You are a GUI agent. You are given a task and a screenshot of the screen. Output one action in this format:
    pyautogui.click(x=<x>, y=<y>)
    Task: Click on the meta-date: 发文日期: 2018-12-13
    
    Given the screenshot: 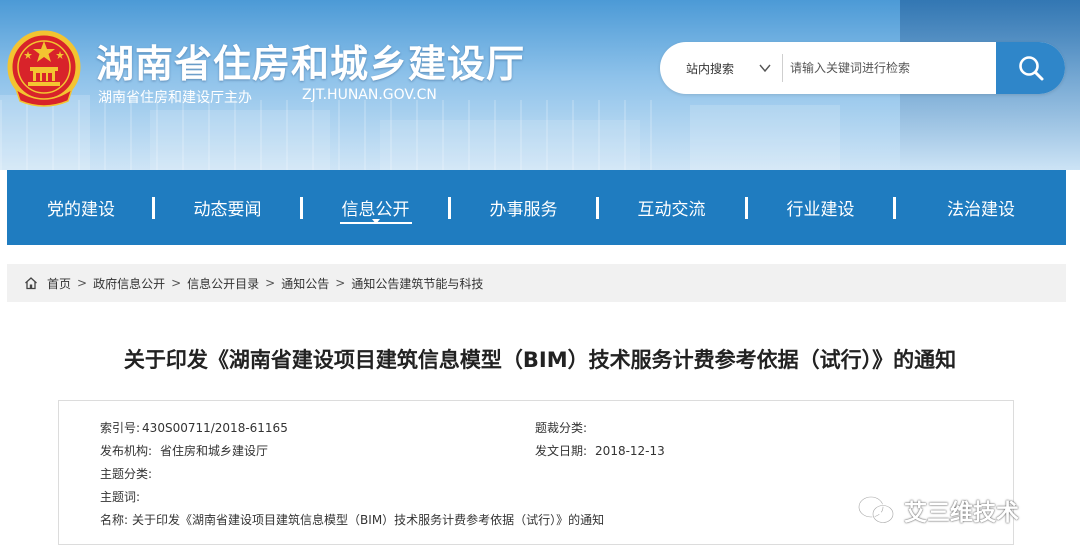 What is the action you would take?
    pyautogui.click(x=600, y=450)
    